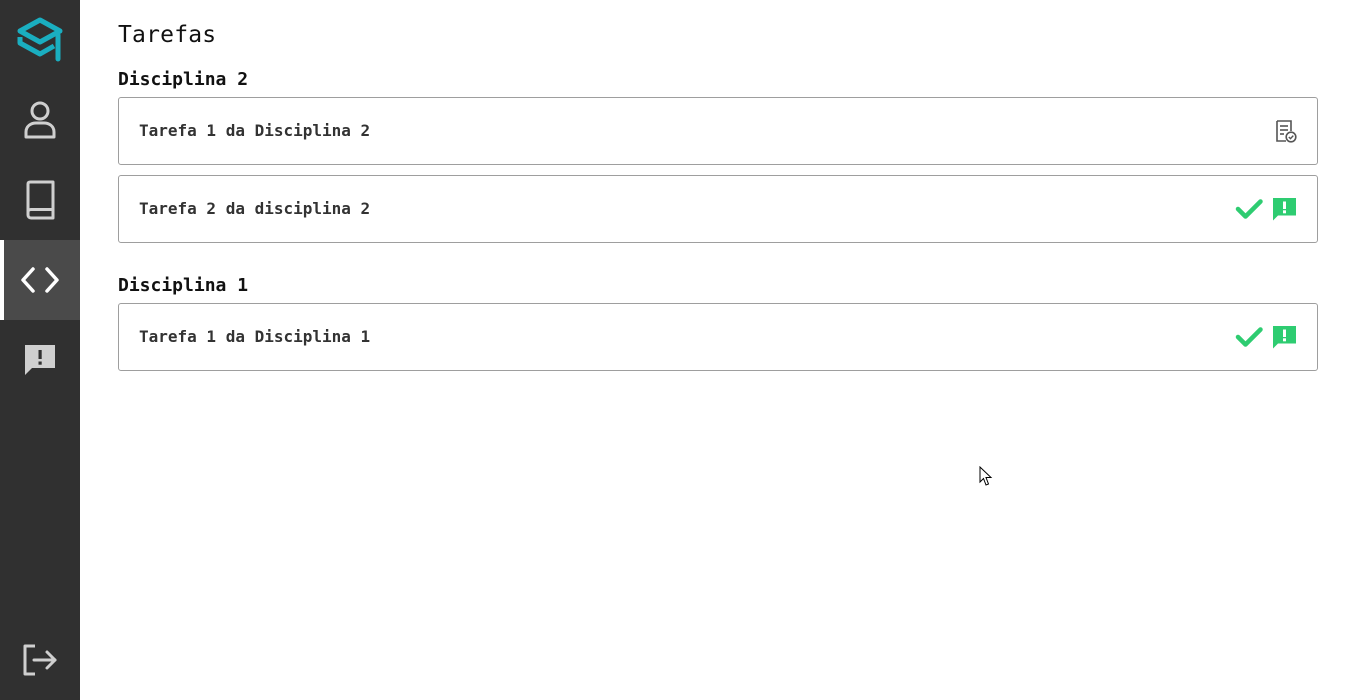 This screenshot has height=700, width=1371. What do you see at coordinates (183, 285) in the screenshot?
I see `section-title: Disciplina 1` at bounding box center [183, 285].